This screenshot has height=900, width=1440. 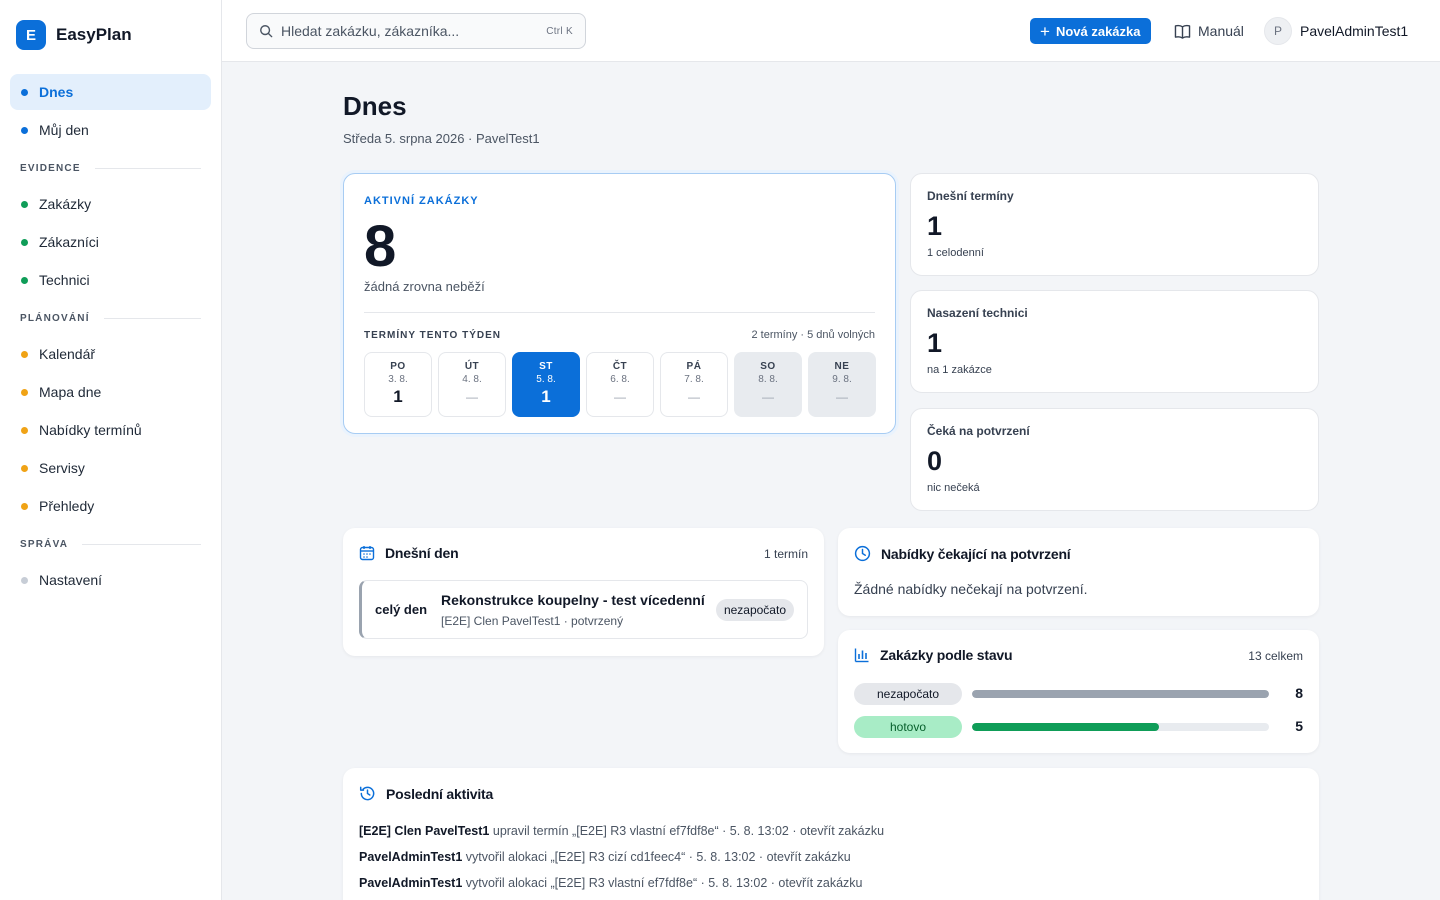 What do you see at coordinates (266, 31) in the screenshot?
I see `search-icon` at bounding box center [266, 31].